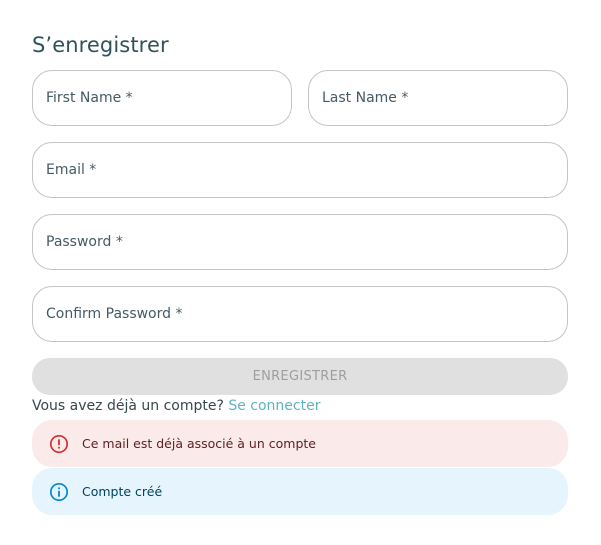 Image resolution: width=601 pixels, height=545 pixels. I want to click on confirm-password-field, so click(300, 314).